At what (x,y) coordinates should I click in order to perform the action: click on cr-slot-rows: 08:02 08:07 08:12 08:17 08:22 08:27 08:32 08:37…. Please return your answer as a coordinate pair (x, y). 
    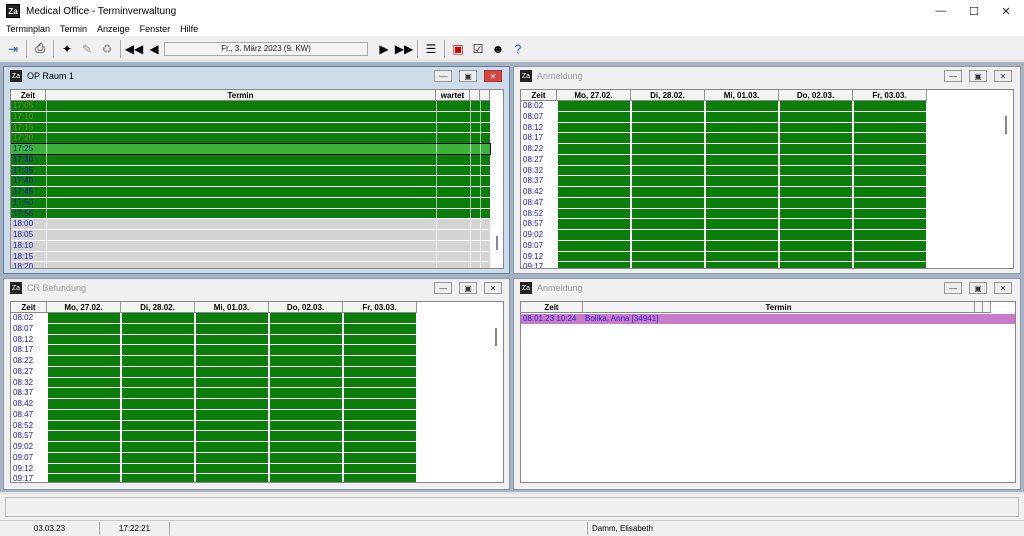
    Looking at the image, I should click on (214, 397).